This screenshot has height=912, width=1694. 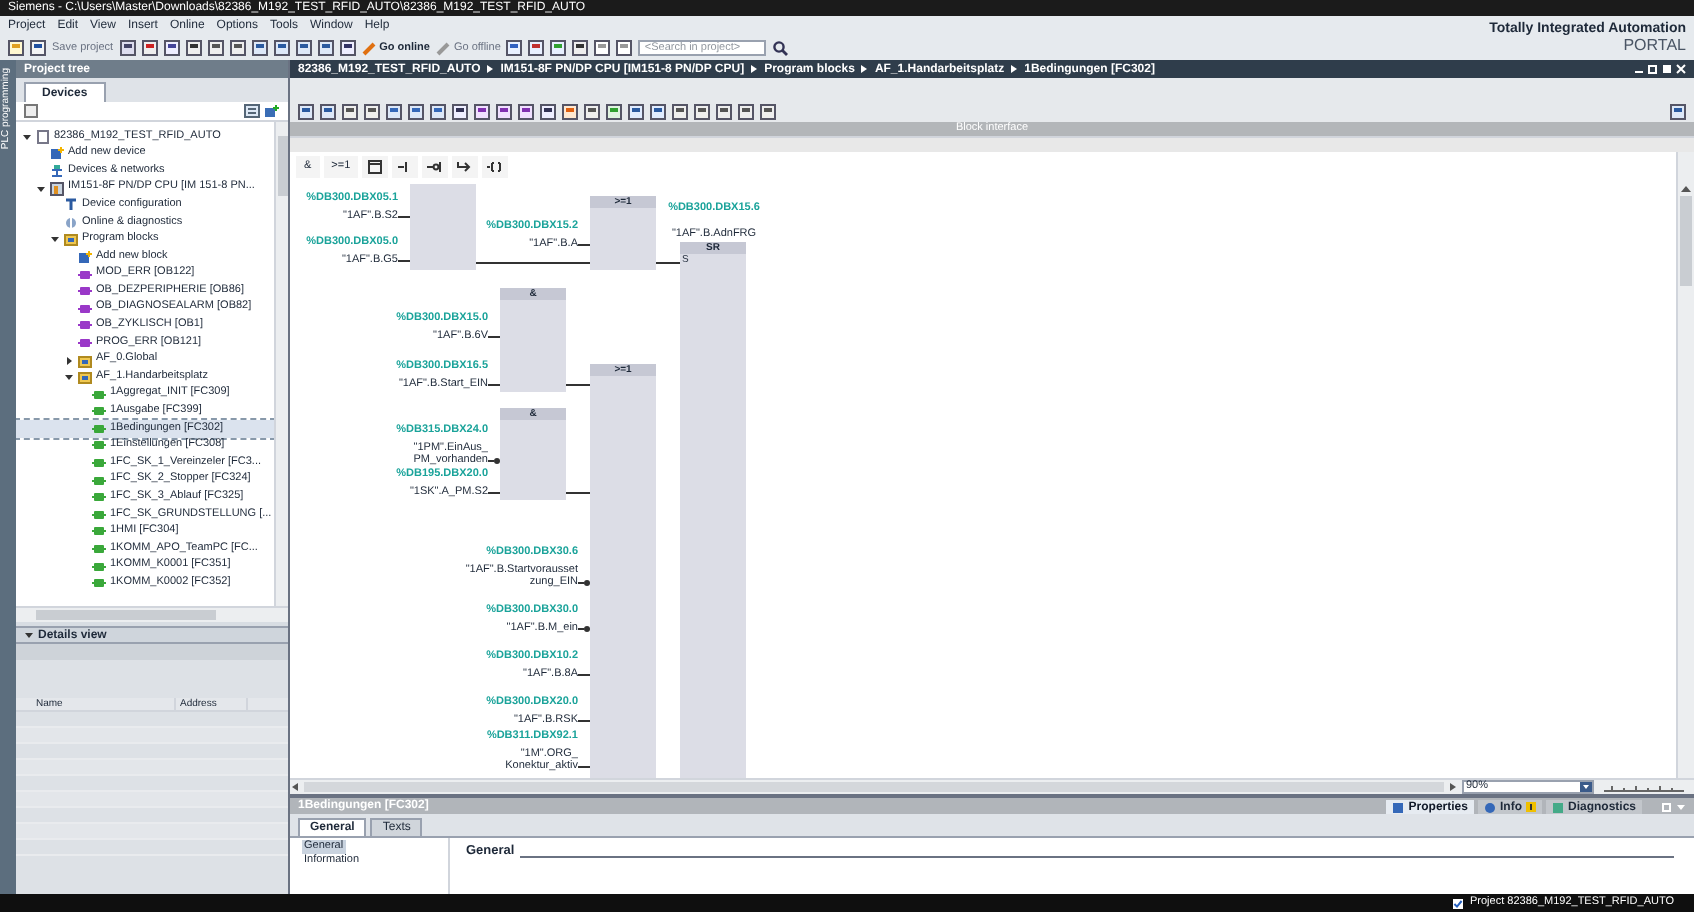 I want to click on checkbox-icon, so click(x=1458, y=903).